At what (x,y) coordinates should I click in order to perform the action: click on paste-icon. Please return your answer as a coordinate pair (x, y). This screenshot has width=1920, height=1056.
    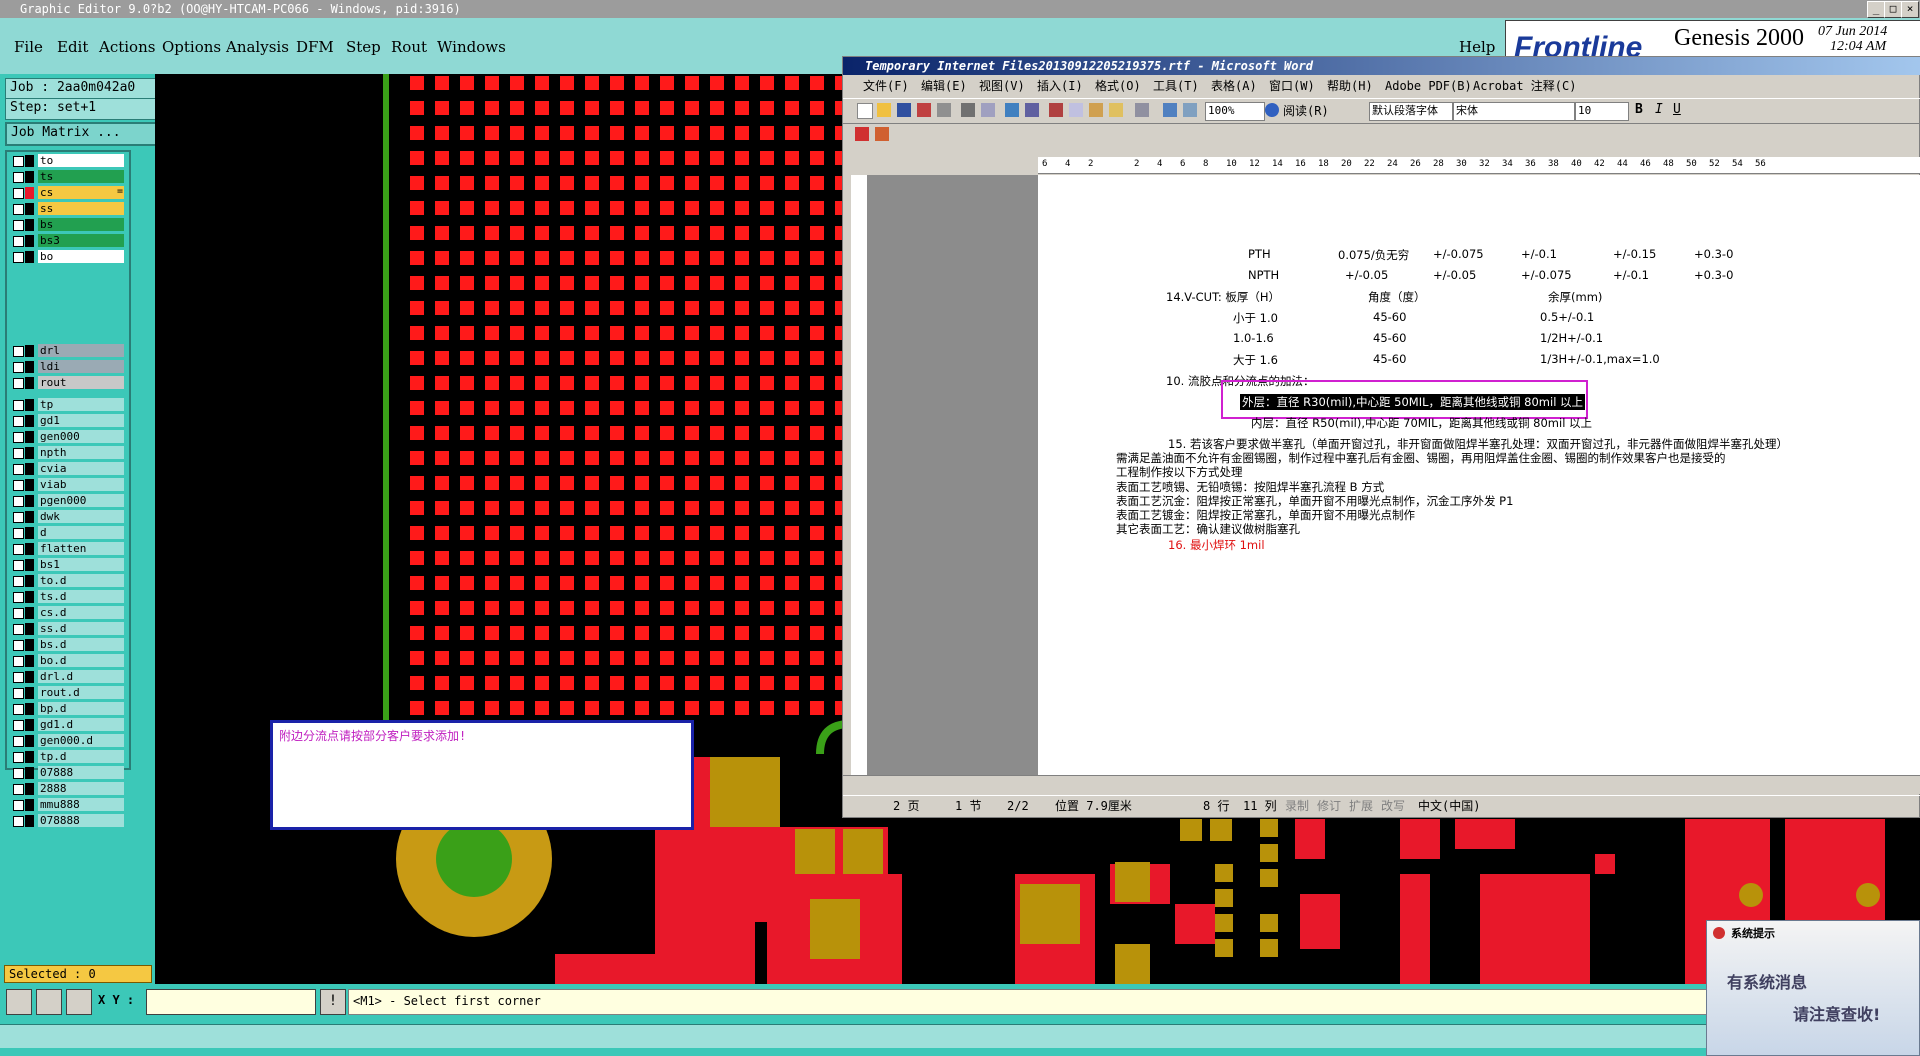
    Looking at the image, I should click on (1096, 110).